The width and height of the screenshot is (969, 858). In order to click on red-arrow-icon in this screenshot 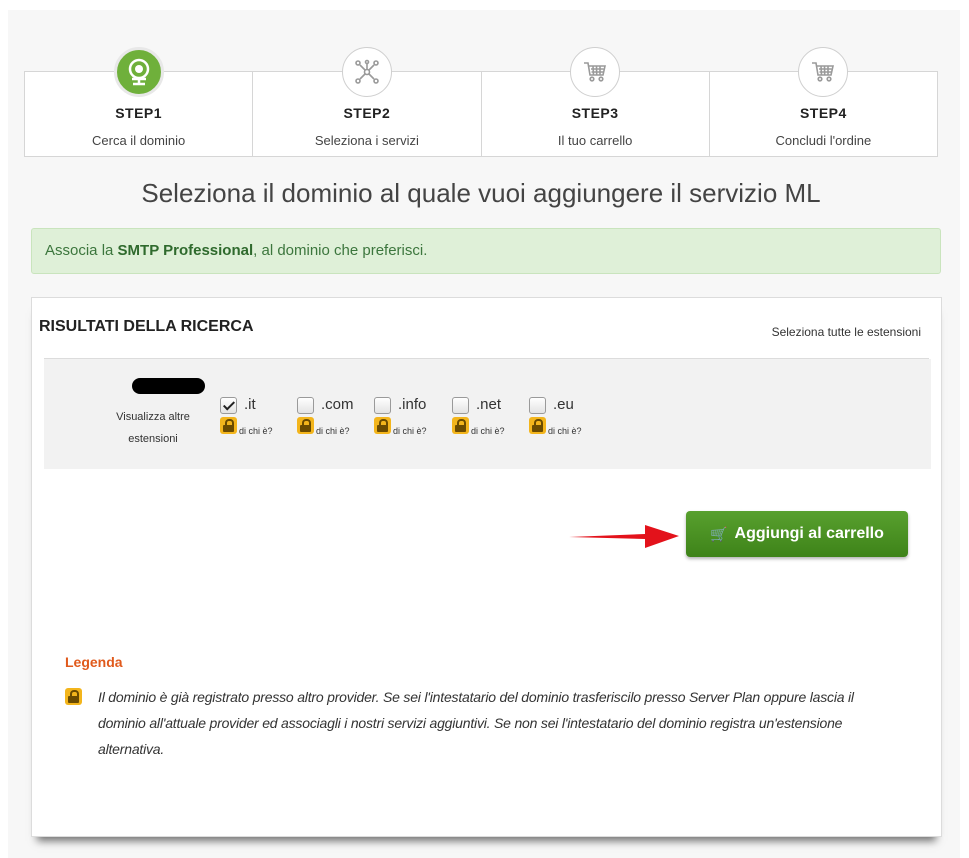, I will do `click(624, 536)`.